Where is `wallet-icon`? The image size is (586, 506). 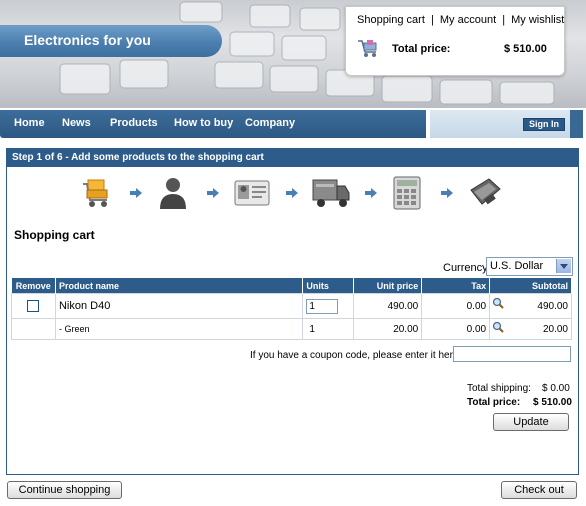 wallet-icon is located at coordinates (485, 191).